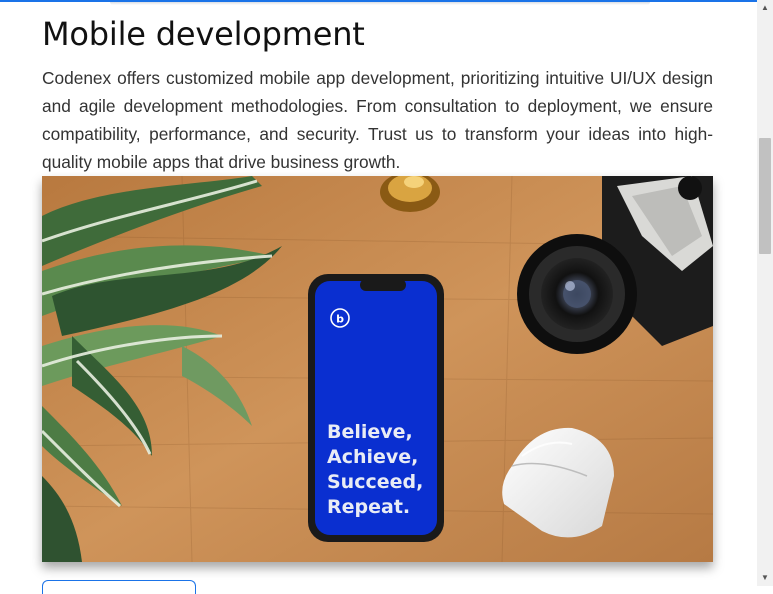 This screenshot has height=594, width=773. I want to click on scroll-down-arrow-icon: ▼, so click(765, 579).